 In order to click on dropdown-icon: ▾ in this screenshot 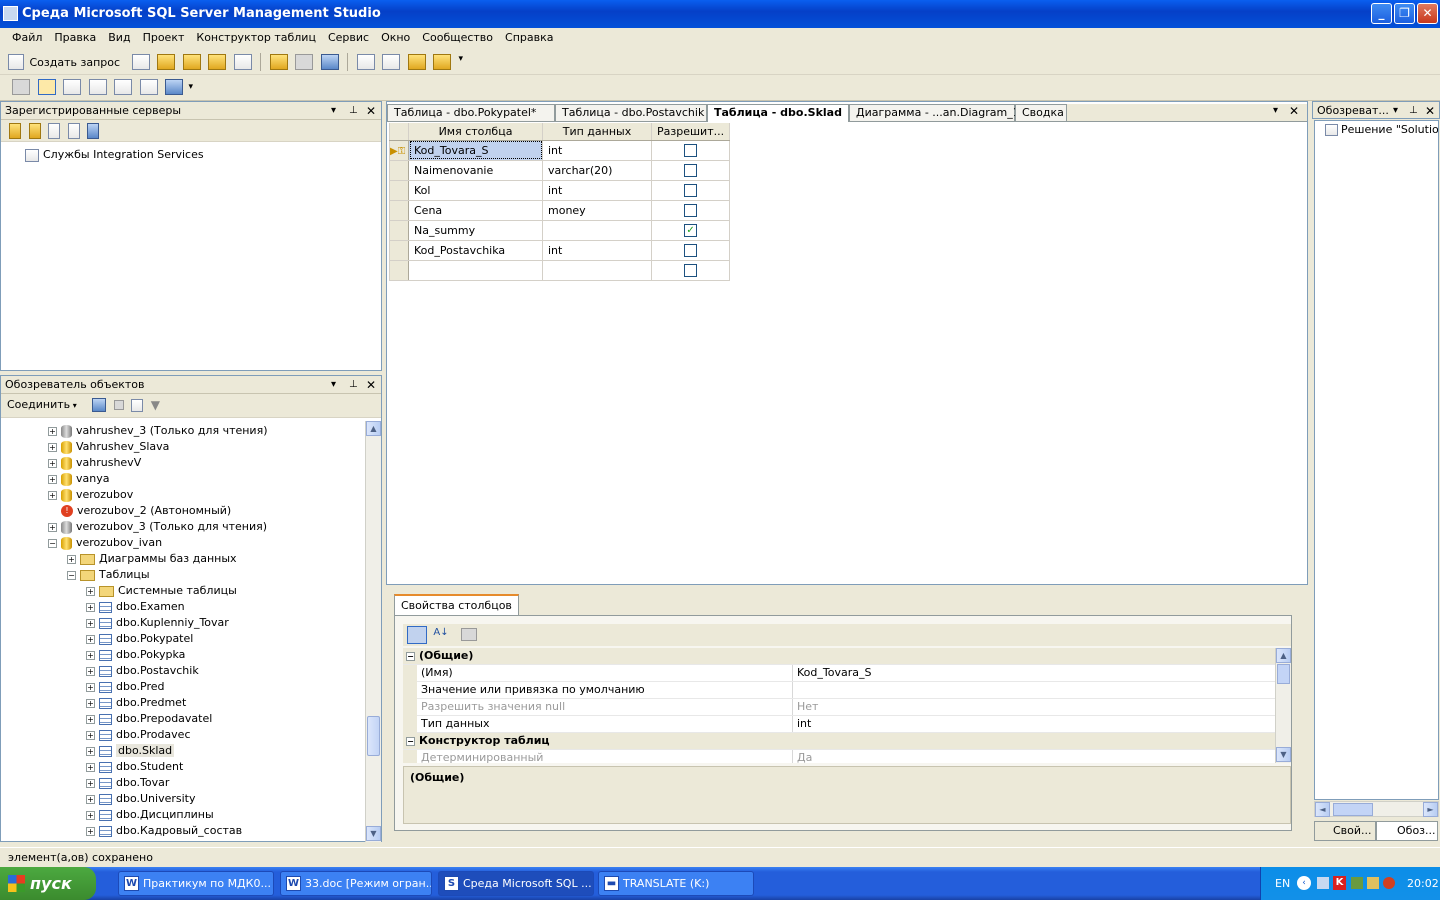, I will do `click(333, 111)`.